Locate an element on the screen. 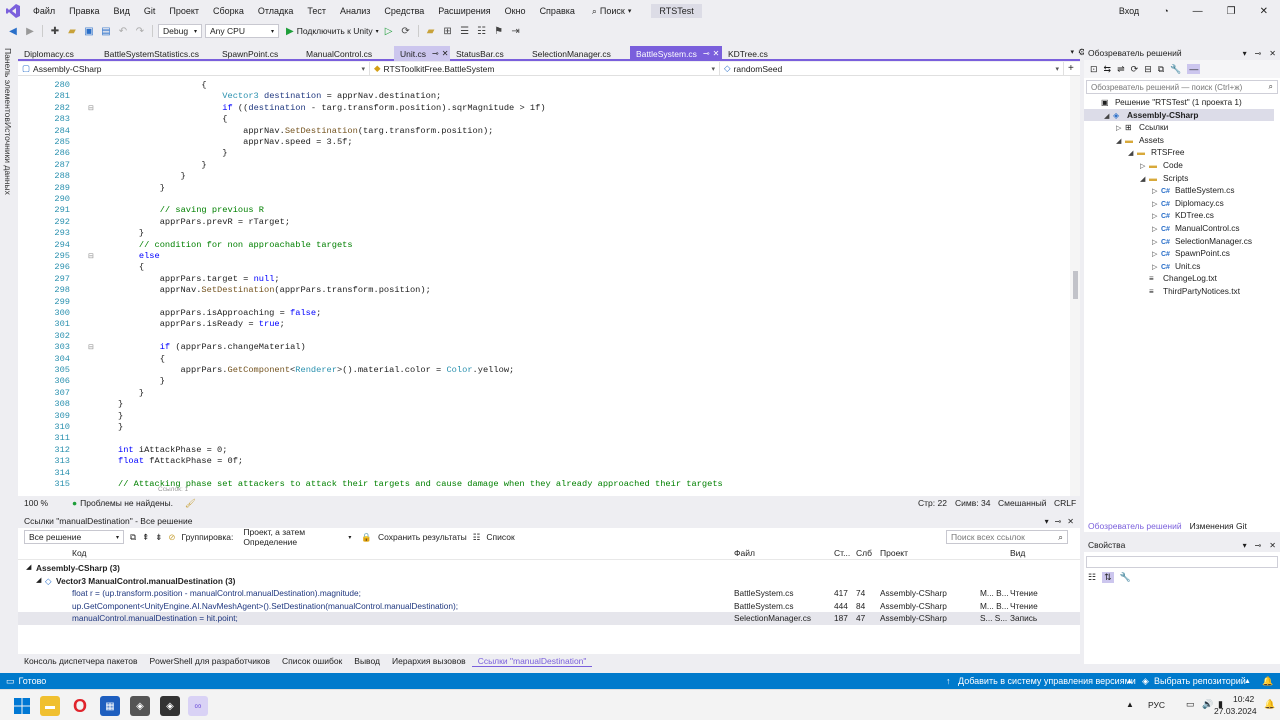  properties-wrench-icon: 🔧 is located at coordinates (1175, 69).